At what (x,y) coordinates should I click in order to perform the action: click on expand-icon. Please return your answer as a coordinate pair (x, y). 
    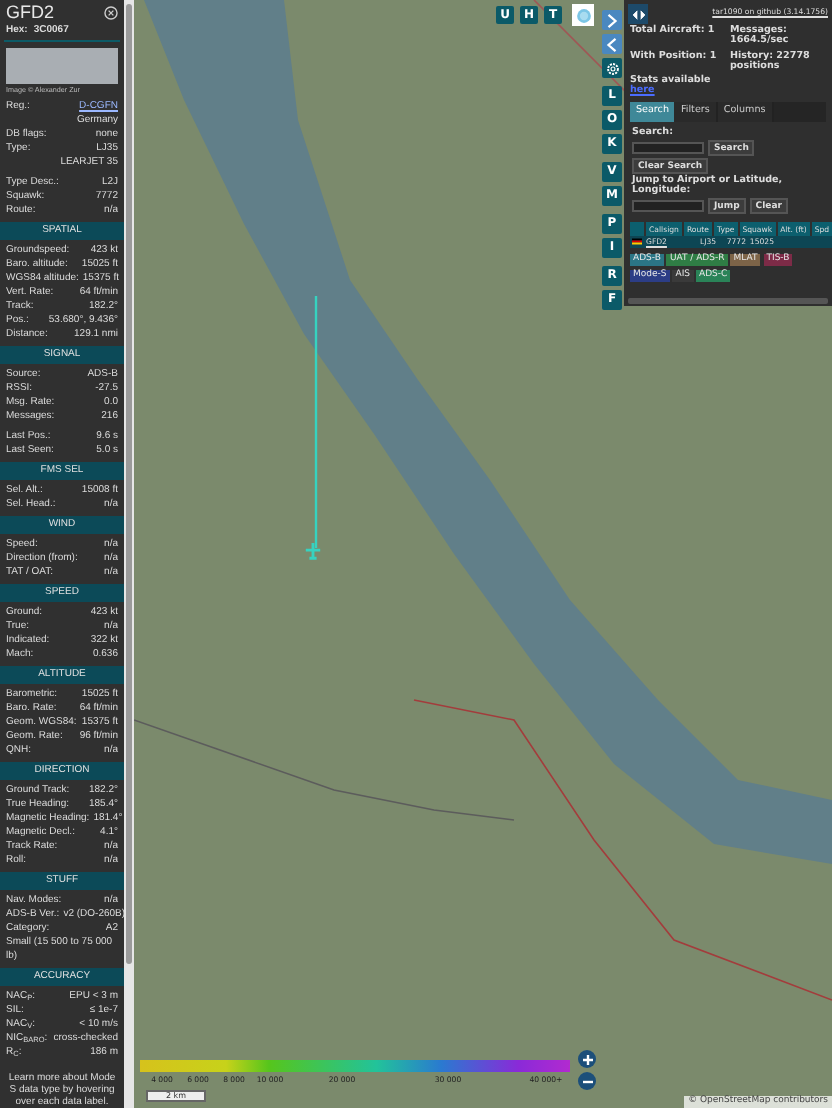
    Looking at the image, I should click on (638, 14).